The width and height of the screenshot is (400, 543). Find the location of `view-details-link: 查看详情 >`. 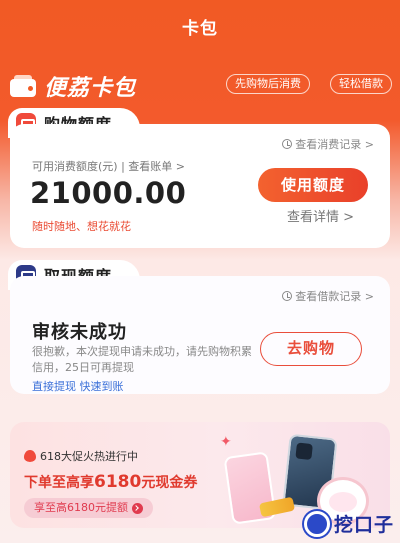

view-details-link: 查看详情 > is located at coordinates (320, 215).